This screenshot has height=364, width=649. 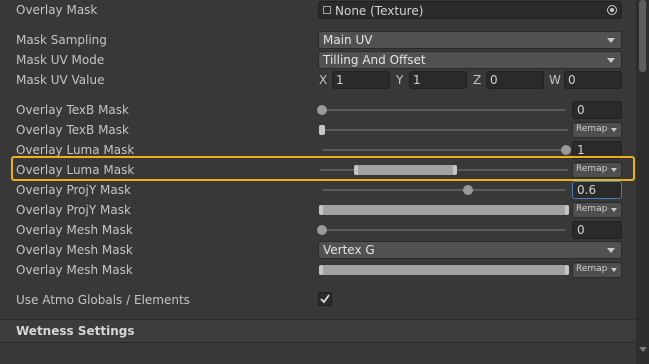 I want to click on texb-mask-value: 0, so click(x=581, y=110).